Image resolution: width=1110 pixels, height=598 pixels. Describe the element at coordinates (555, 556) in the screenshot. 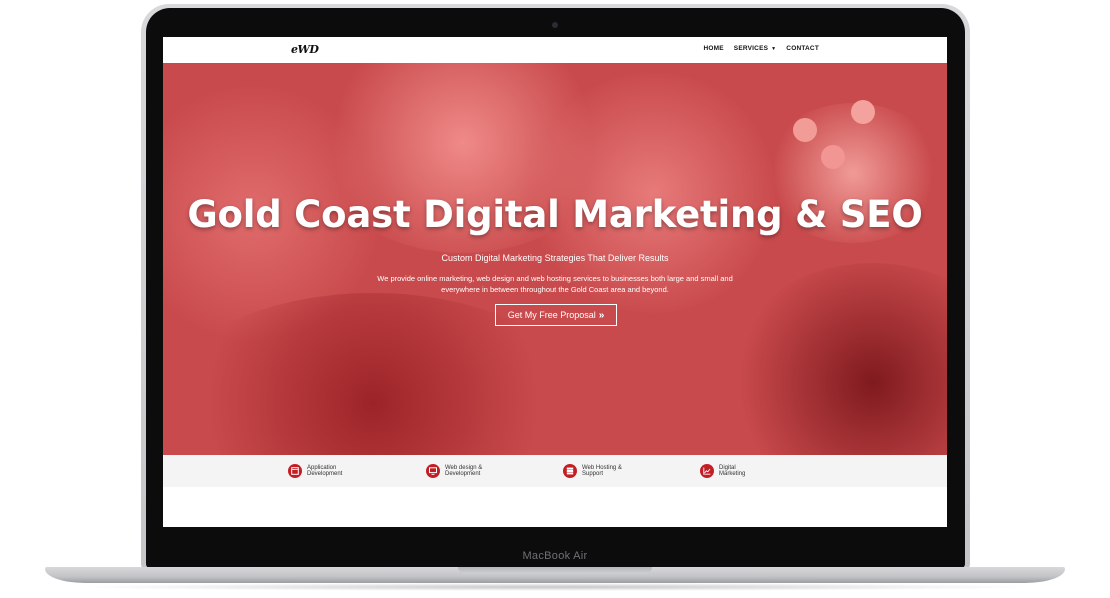

I see `device-model-label: MacBook Air` at that location.